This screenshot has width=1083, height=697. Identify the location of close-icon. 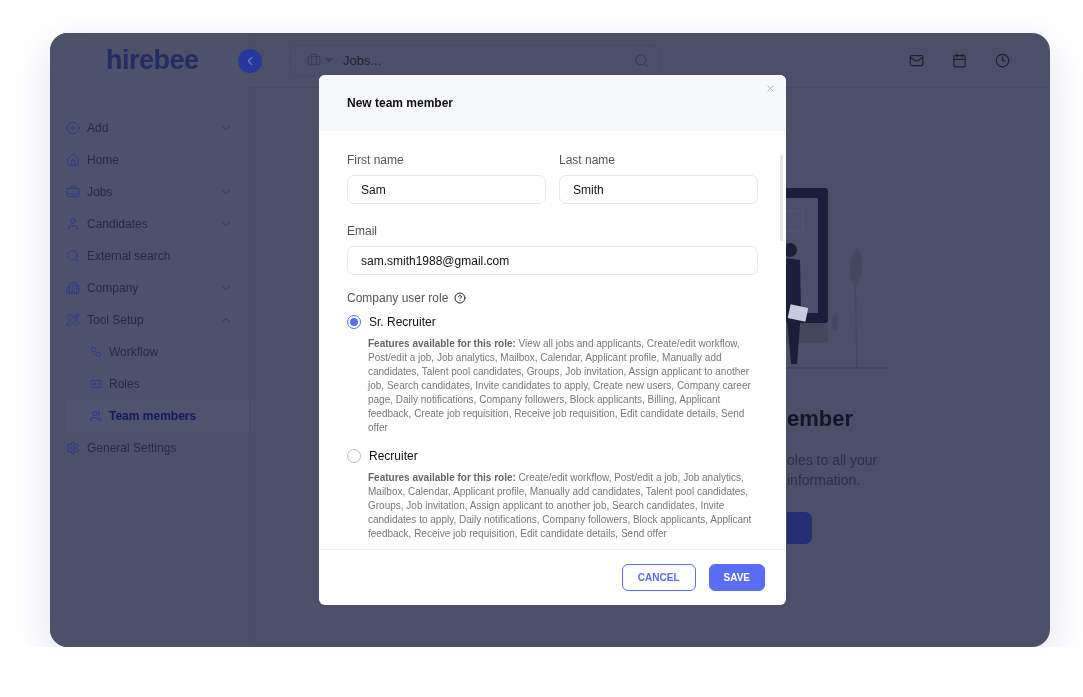
(770, 88).